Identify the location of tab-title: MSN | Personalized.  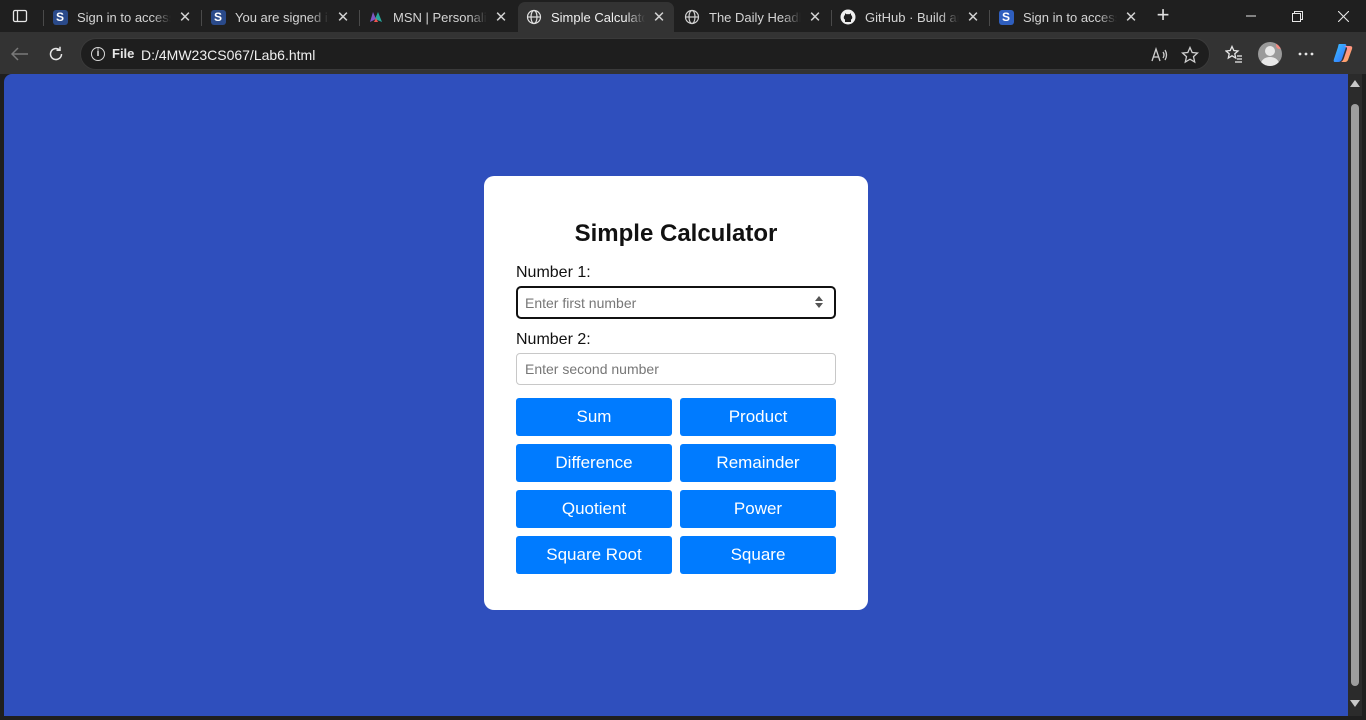
(440, 17).